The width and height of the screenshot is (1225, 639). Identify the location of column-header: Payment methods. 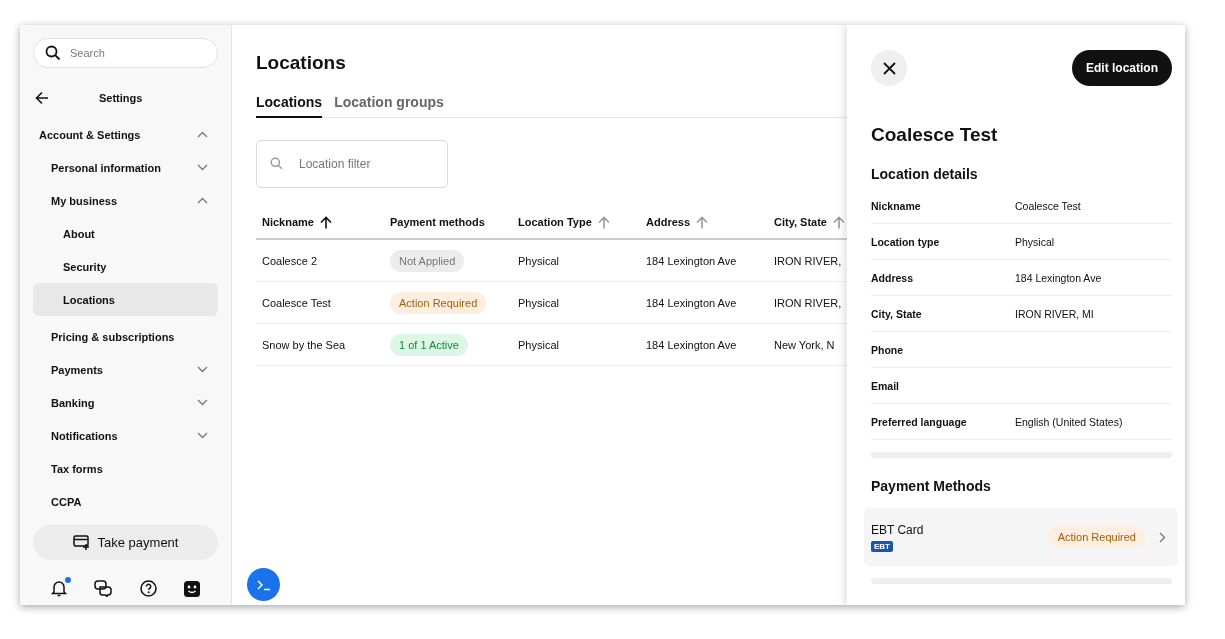
(437, 222).